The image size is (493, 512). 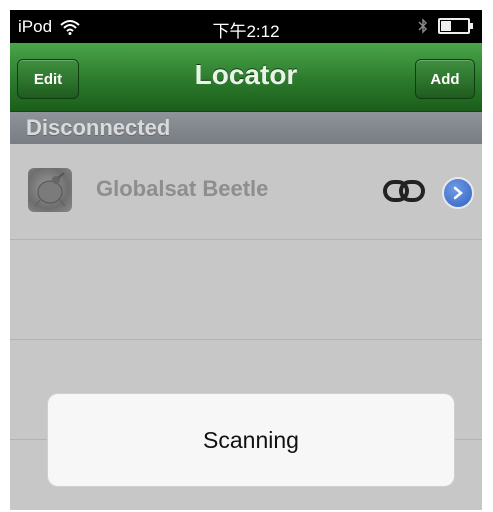 I want to click on navigation-bar: Edit Locator Add, so click(x=246, y=77).